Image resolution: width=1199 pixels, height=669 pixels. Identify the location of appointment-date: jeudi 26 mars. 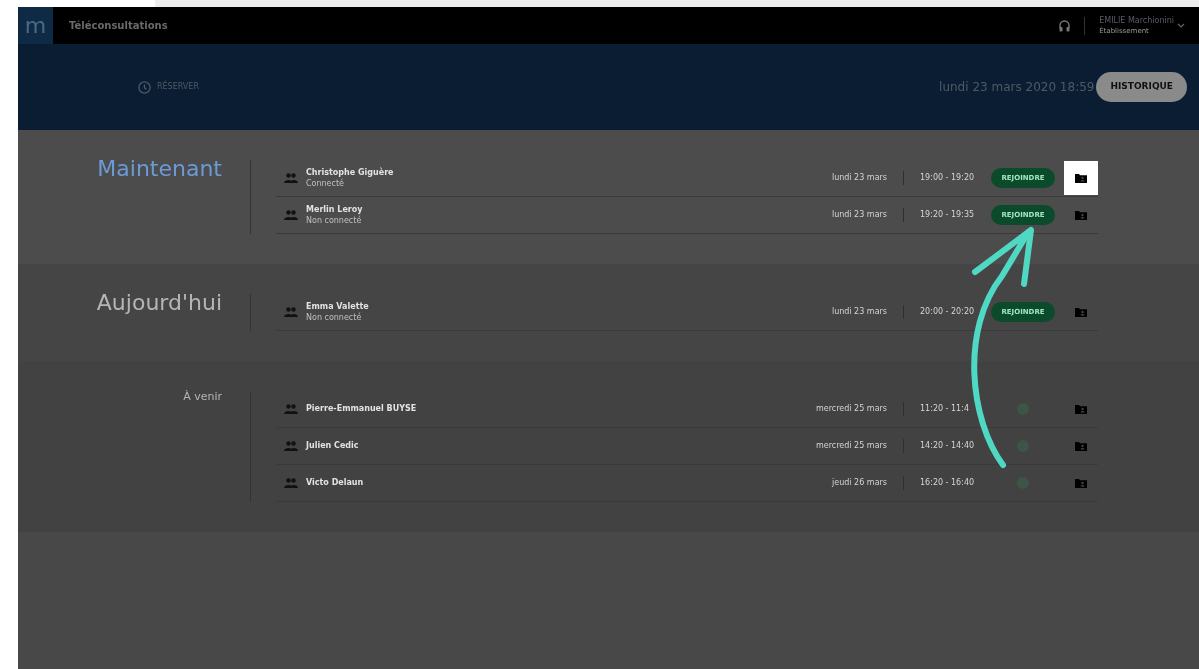
(859, 483).